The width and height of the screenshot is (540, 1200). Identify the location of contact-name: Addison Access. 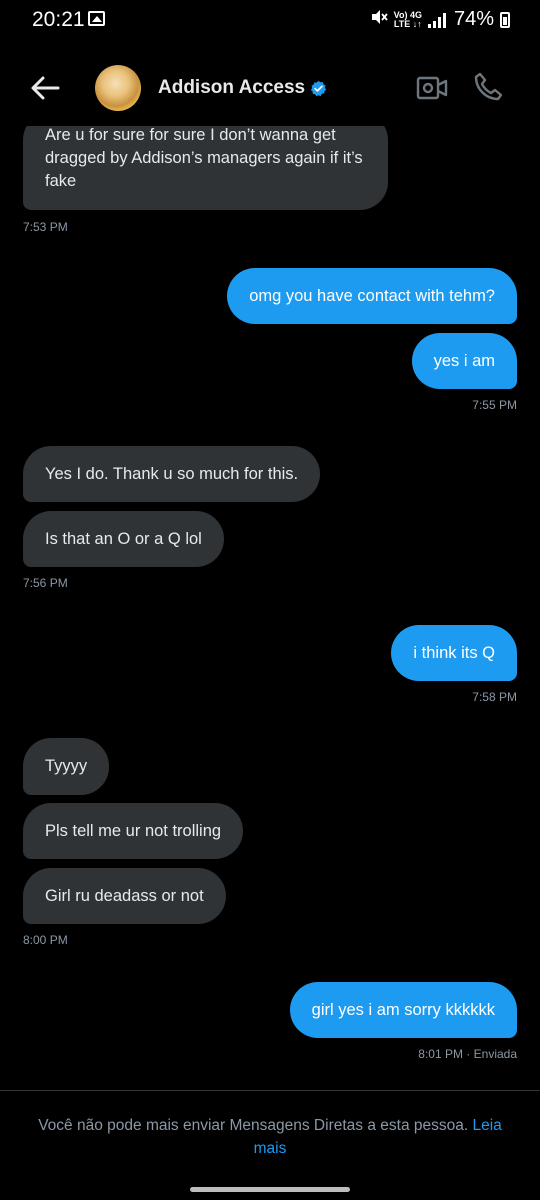
(231, 88).